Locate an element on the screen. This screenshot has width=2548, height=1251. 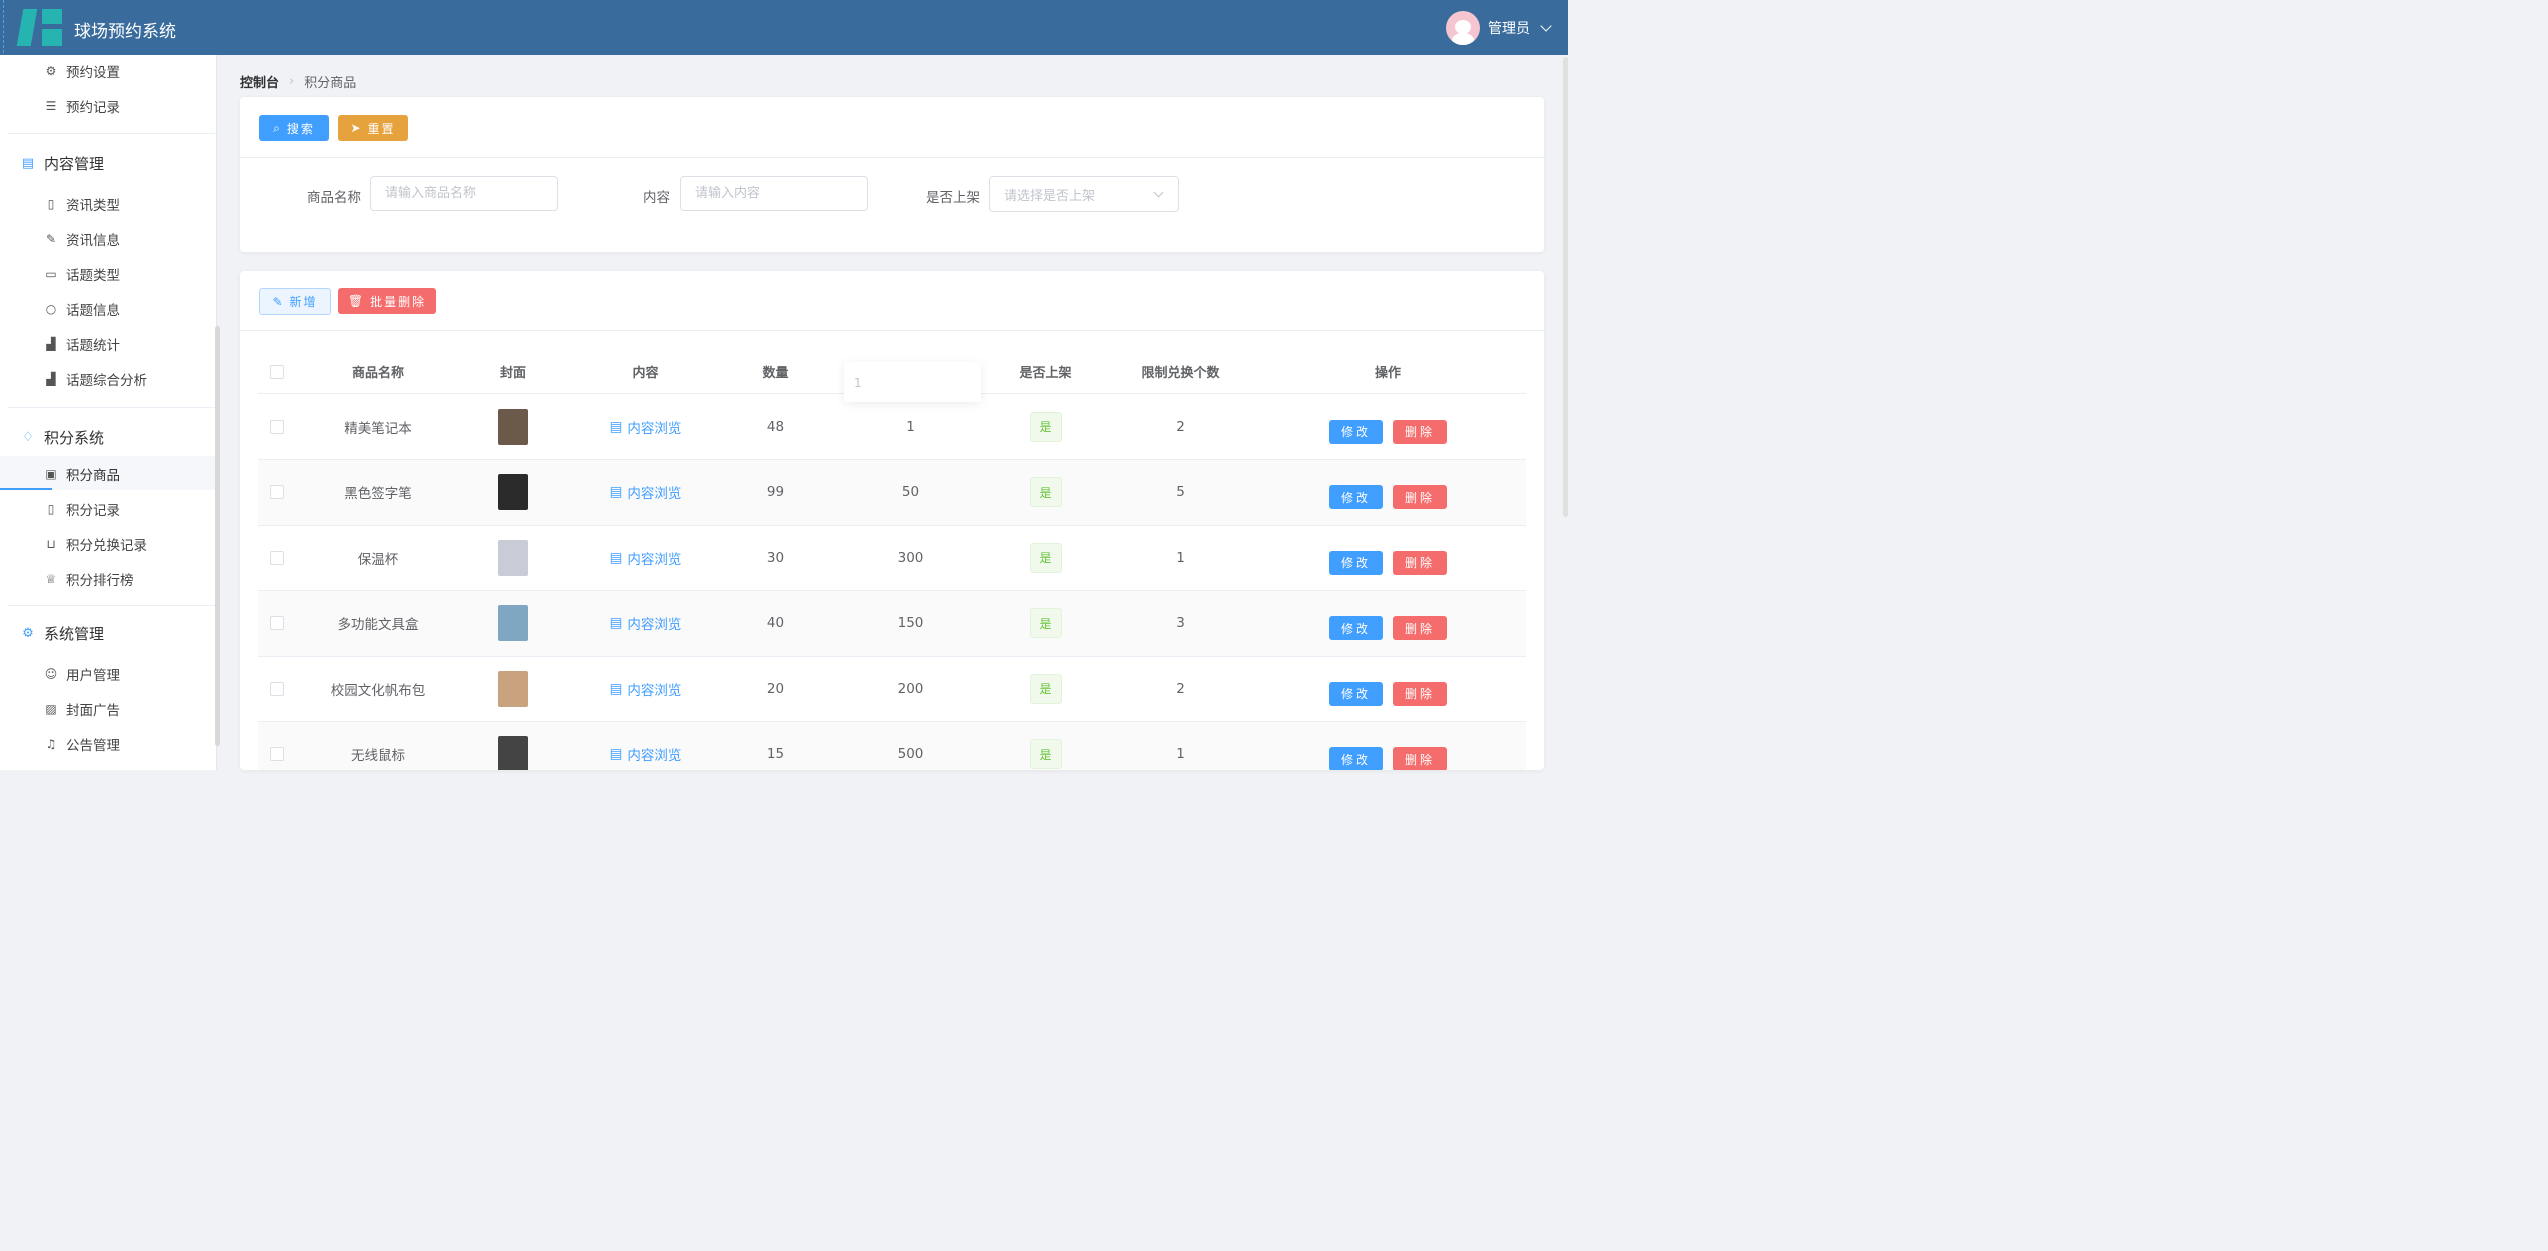
product-name: 多功能文具盒 is located at coordinates (378, 625).